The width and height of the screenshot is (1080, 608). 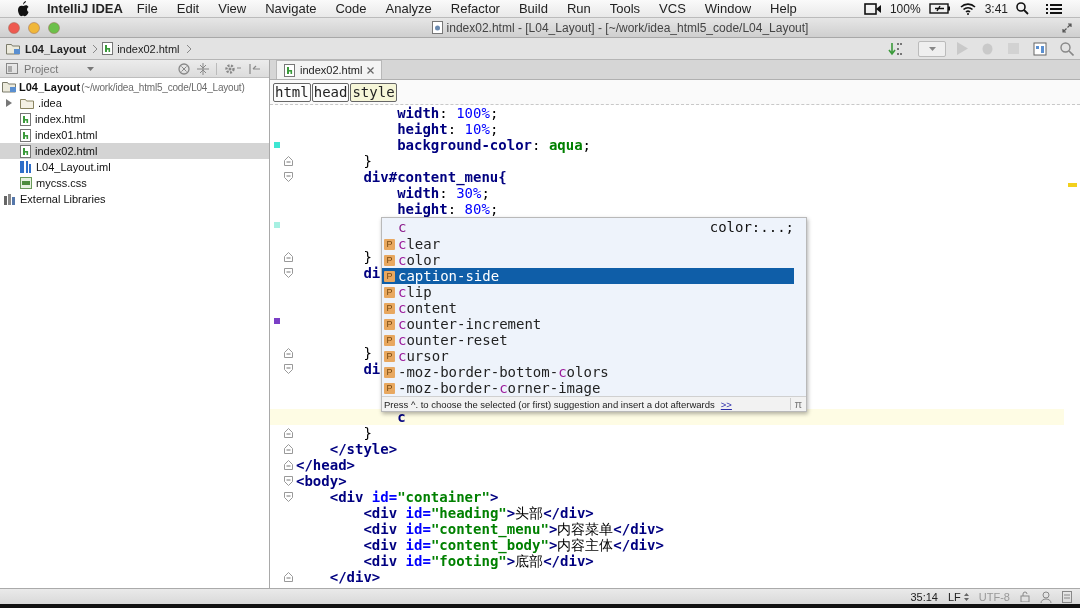 I want to click on breadcrumb: html, so click(x=292, y=92).